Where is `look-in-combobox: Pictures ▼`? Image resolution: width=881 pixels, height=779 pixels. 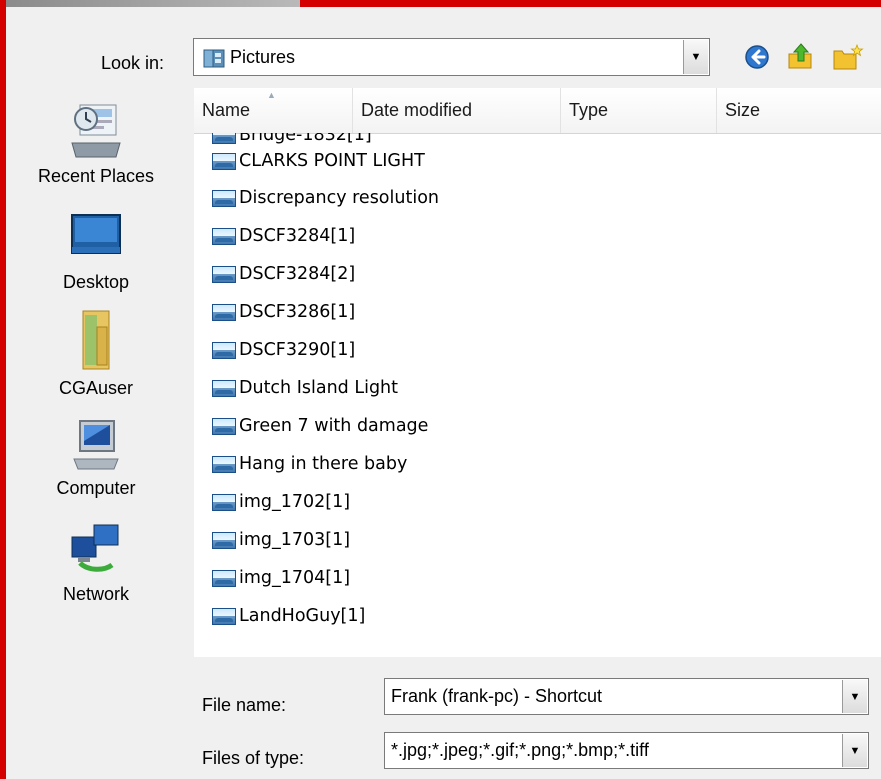 look-in-combobox: Pictures ▼ is located at coordinates (451, 57).